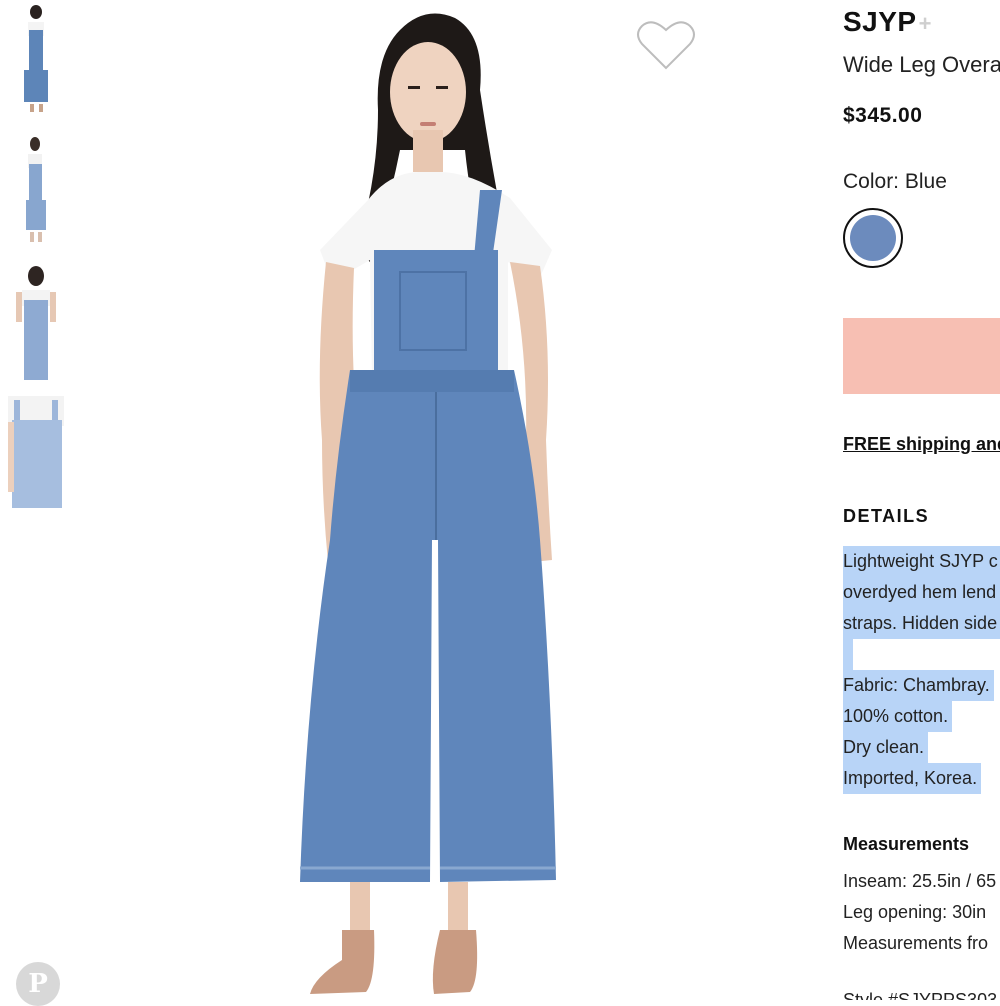  I want to click on color-swatch-fill, so click(873, 238).